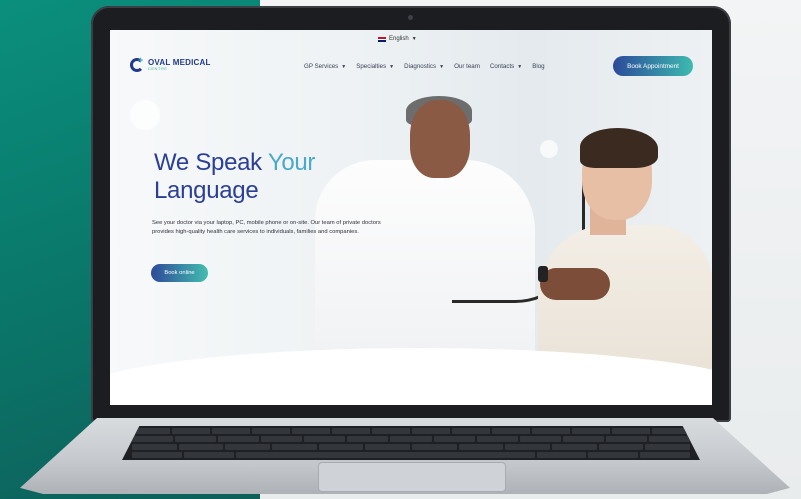 Image resolution: width=801 pixels, height=499 pixels. I want to click on headline-accent: Your, so click(291, 162).